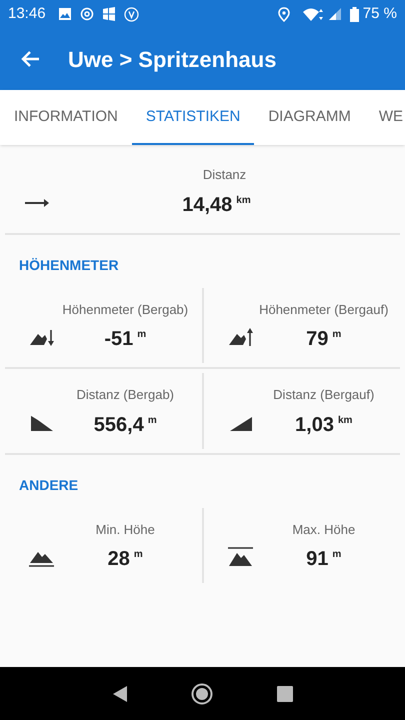 This screenshot has width=405, height=720. I want to click on stat-label: Distanz, so click(224, 175).